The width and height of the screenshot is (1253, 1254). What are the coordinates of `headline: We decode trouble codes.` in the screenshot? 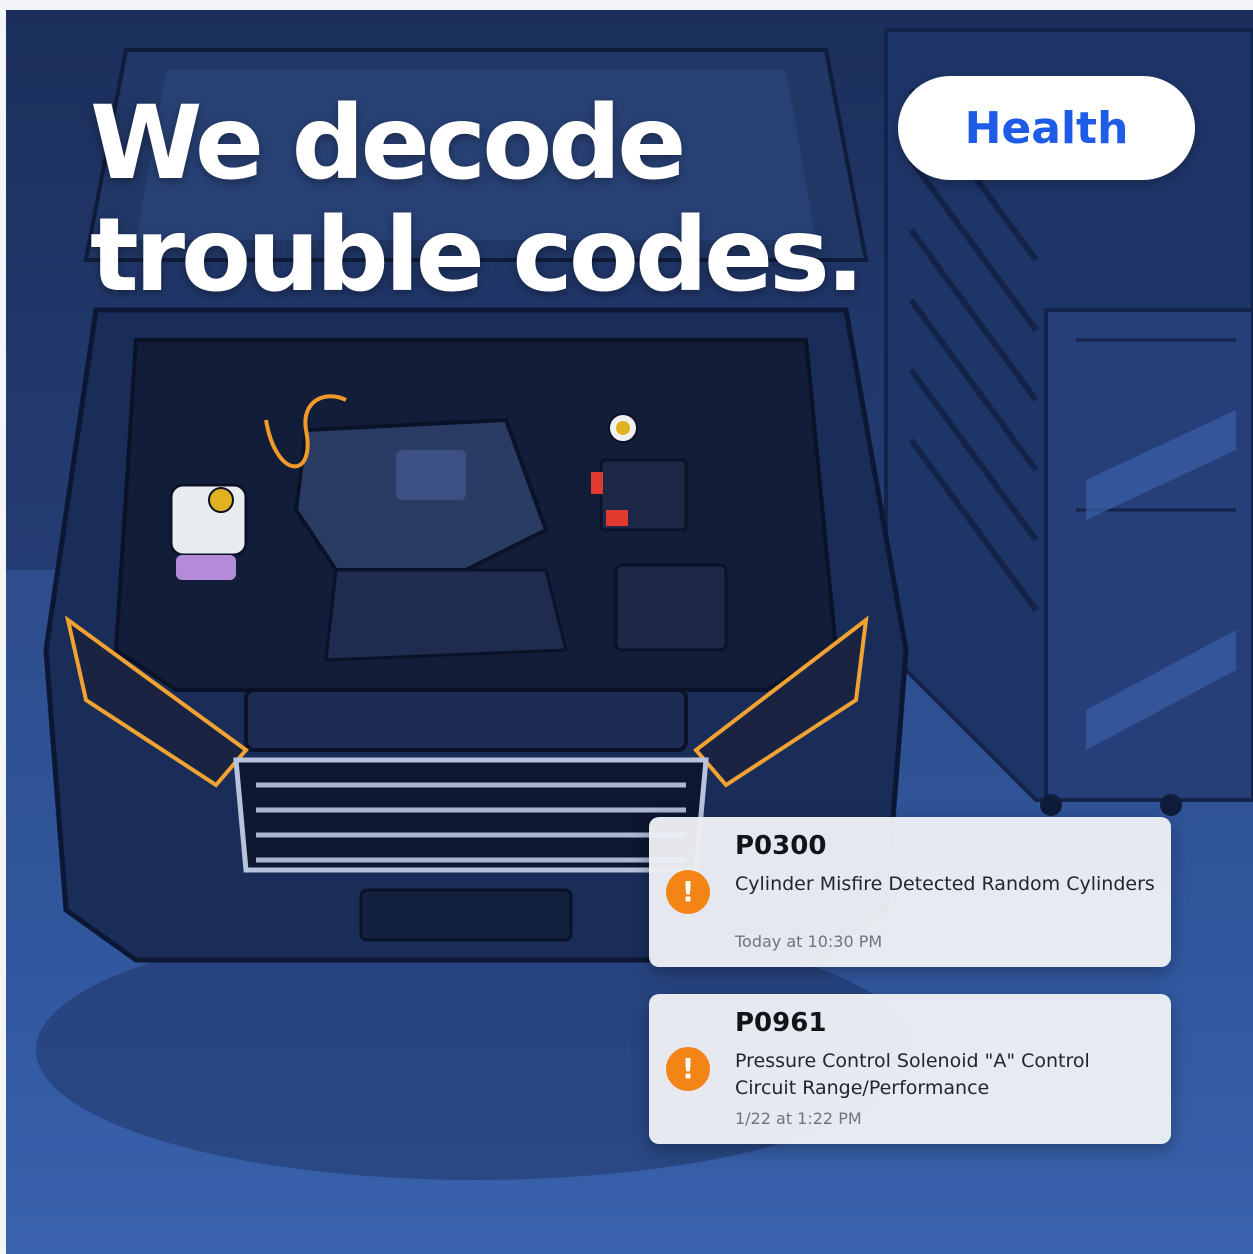 It's located at (477, 199).